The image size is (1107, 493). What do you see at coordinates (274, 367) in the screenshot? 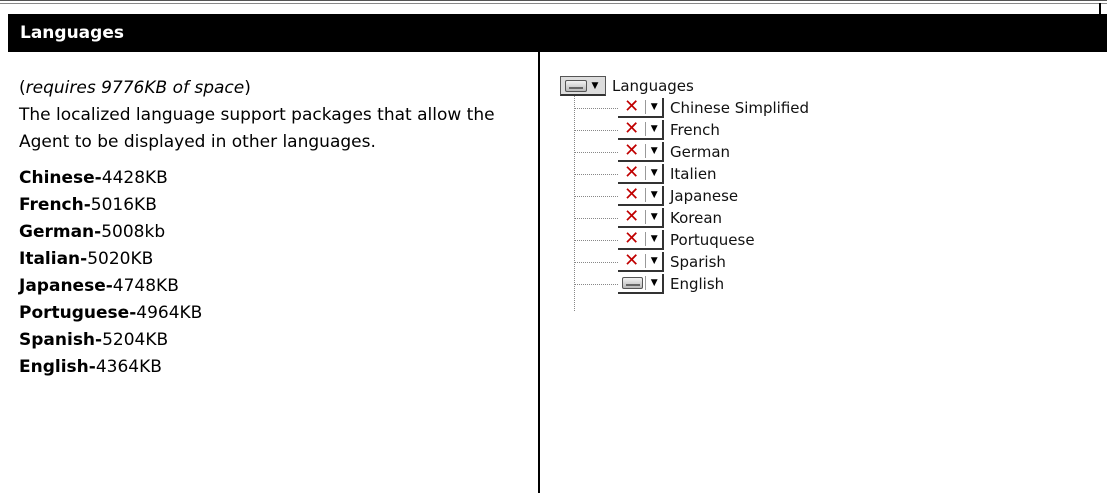
I see `language-size-row: English-4364KB` at bounding box center [274, 367].